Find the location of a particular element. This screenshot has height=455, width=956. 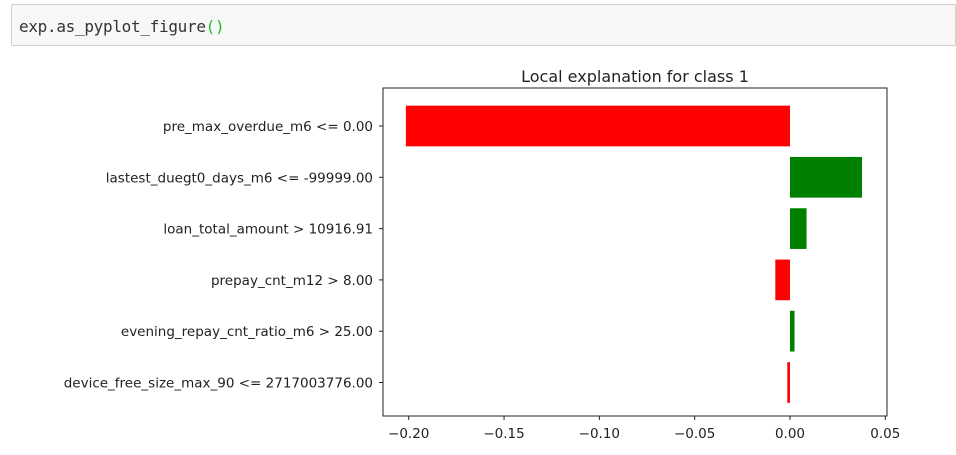

ytick-label: lastest_duegt0_days_m6 <= -99999.00 is located at coordinates (239, 178).